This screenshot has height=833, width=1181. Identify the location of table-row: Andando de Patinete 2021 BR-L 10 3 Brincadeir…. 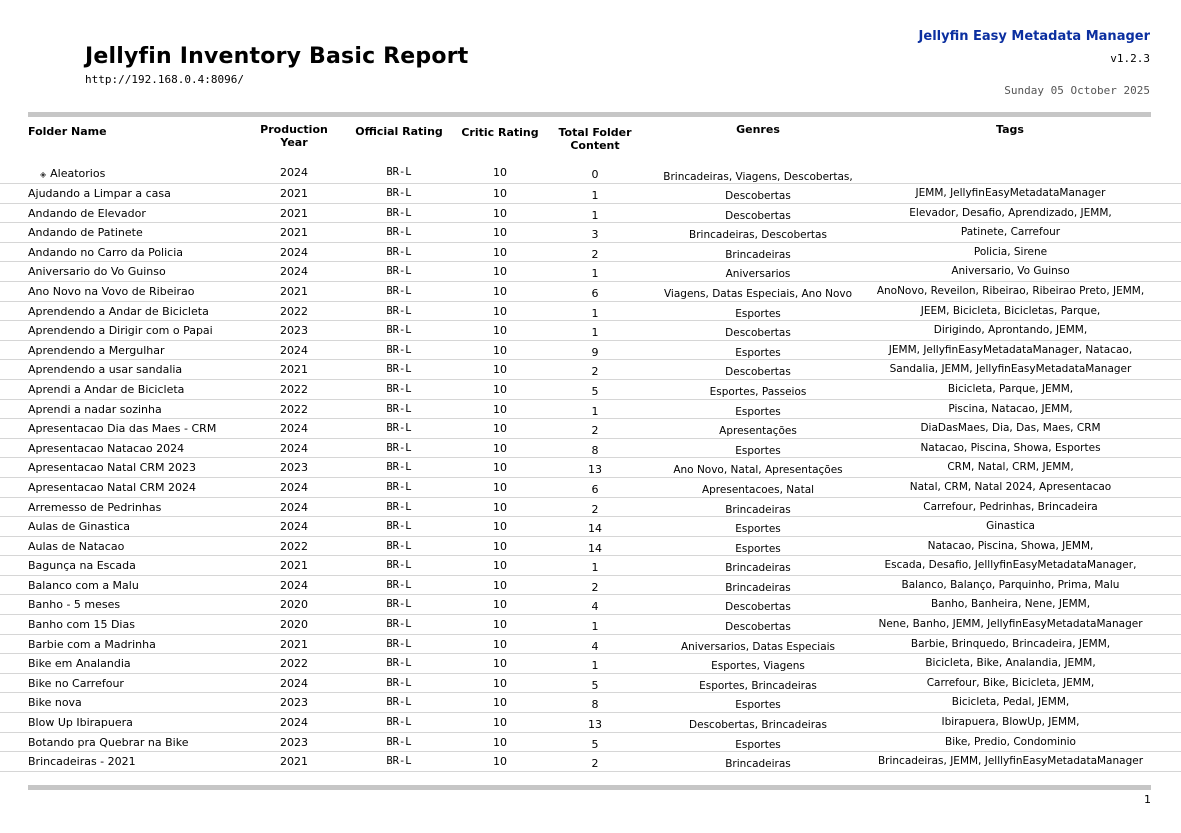
(590, 233).